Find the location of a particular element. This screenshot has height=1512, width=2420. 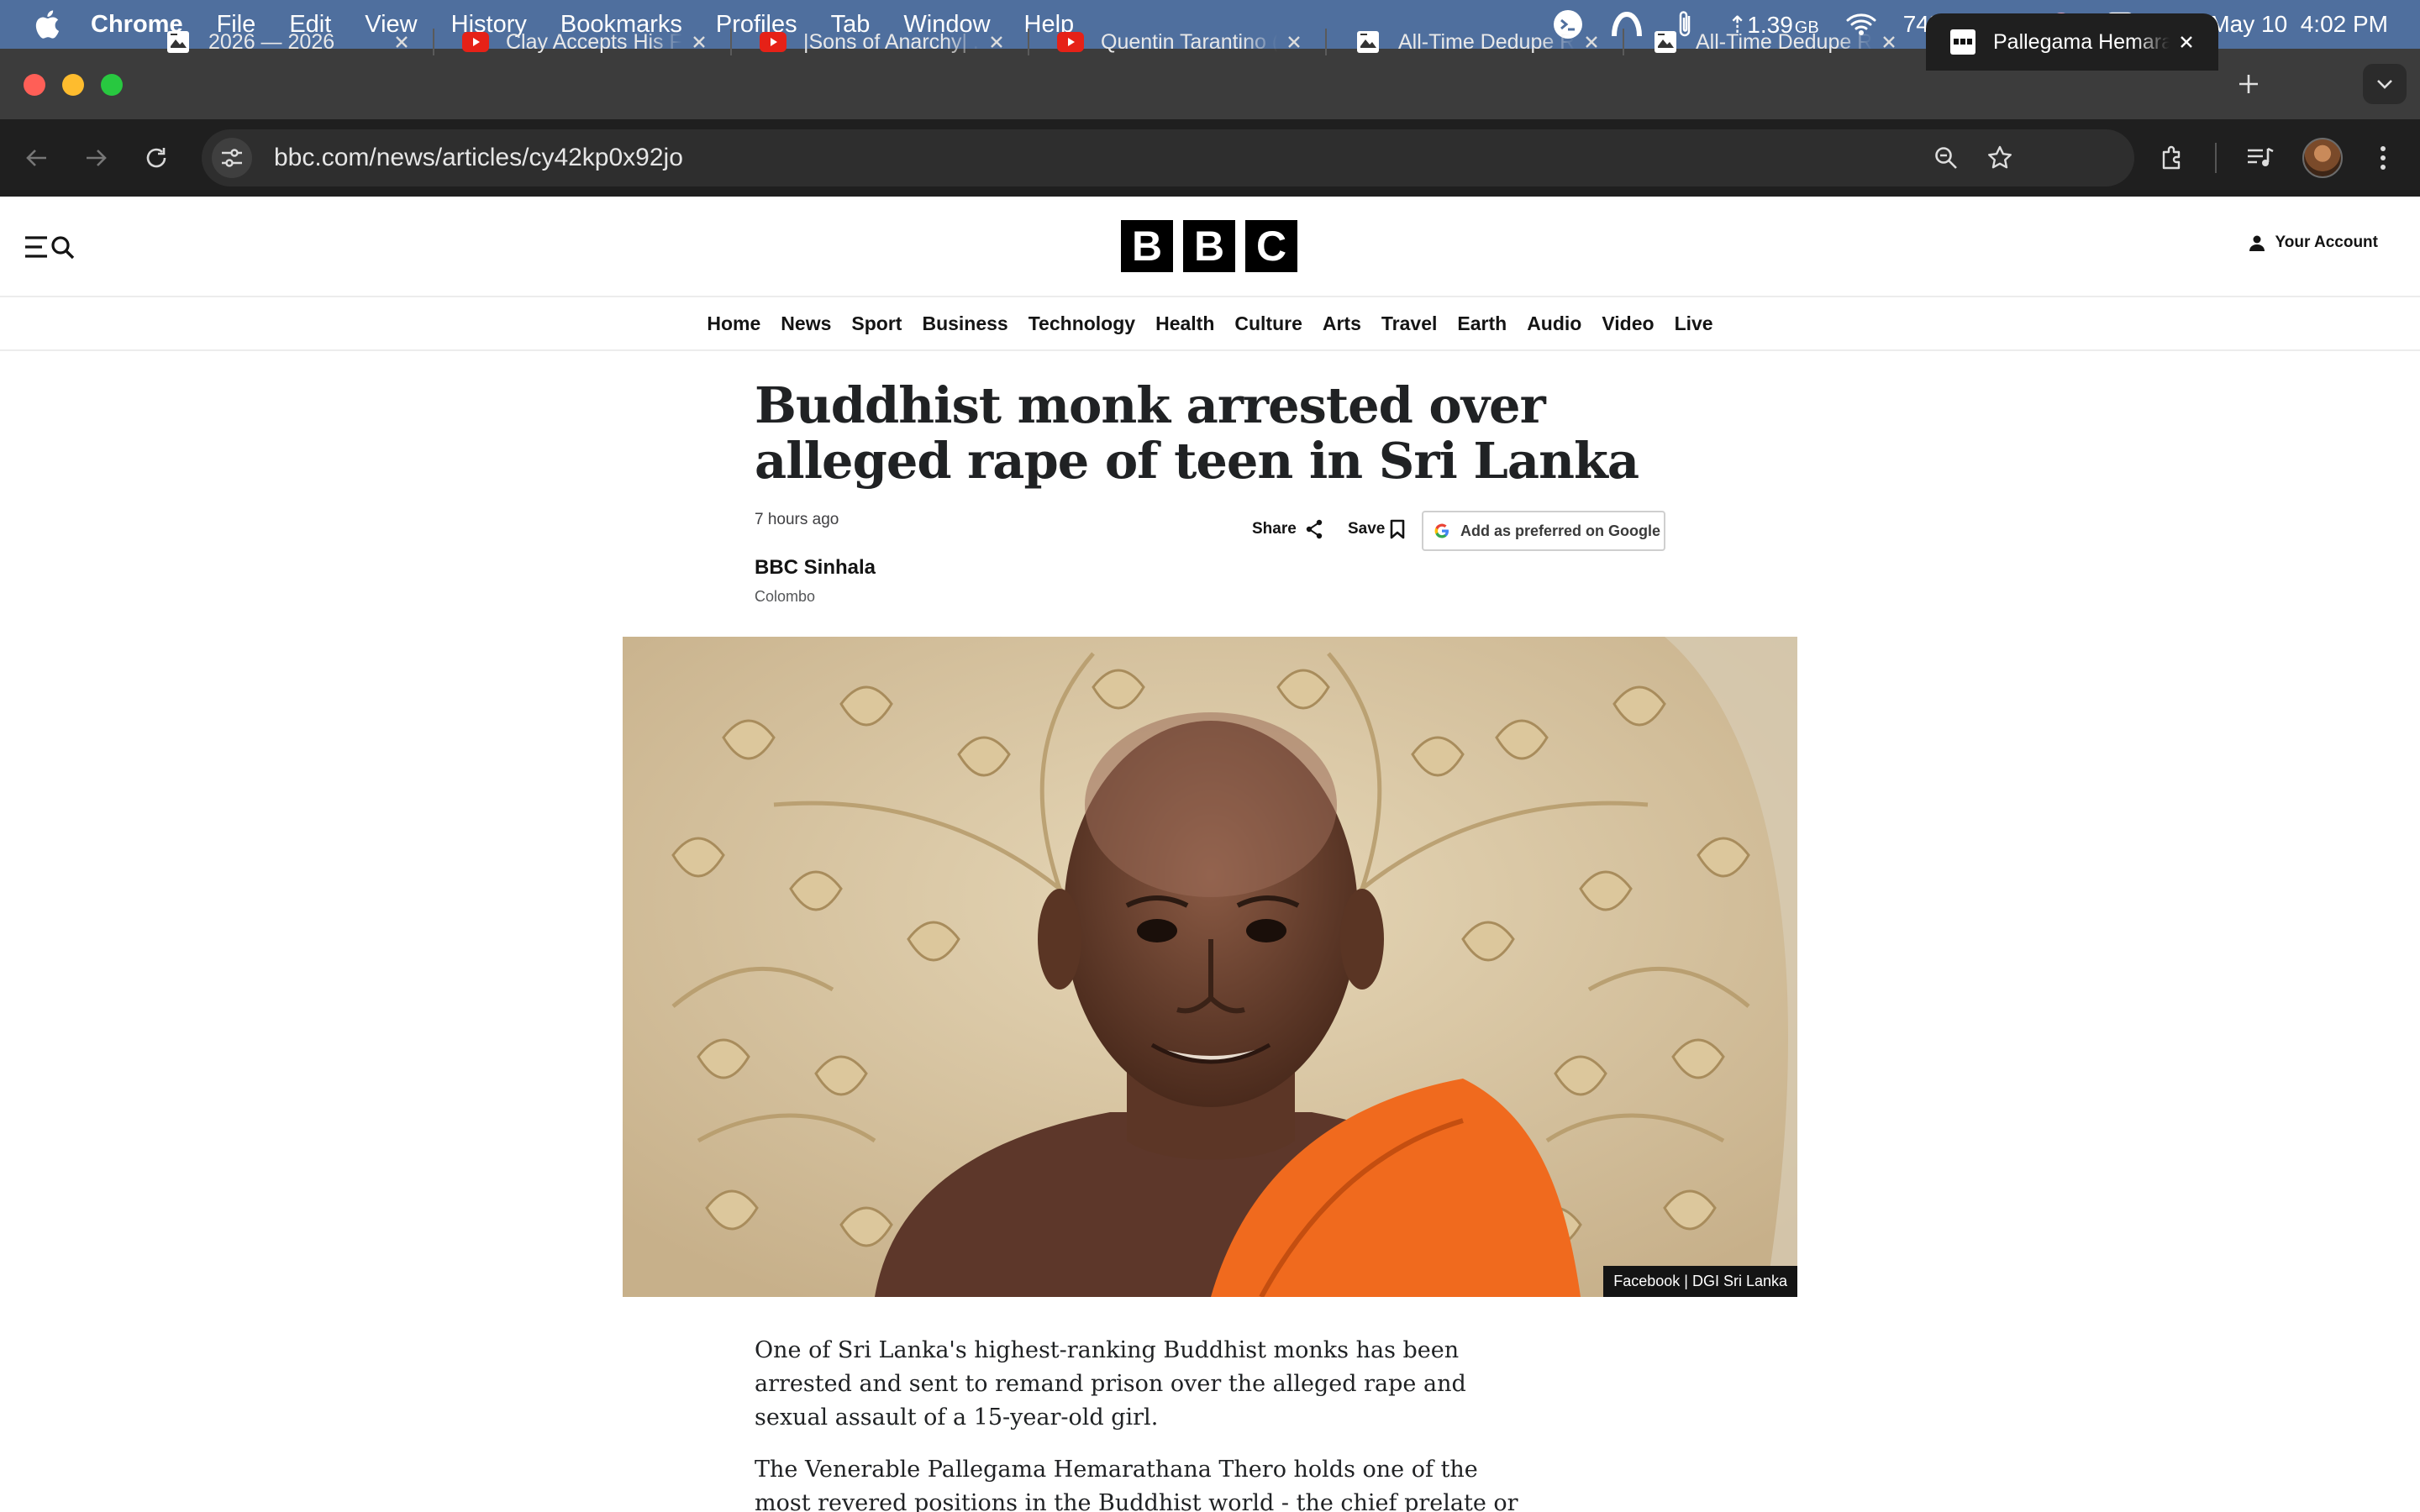

url-text: bbc.com/news/articles/cy42kp0x92jo is located at coordinates (479, 158).